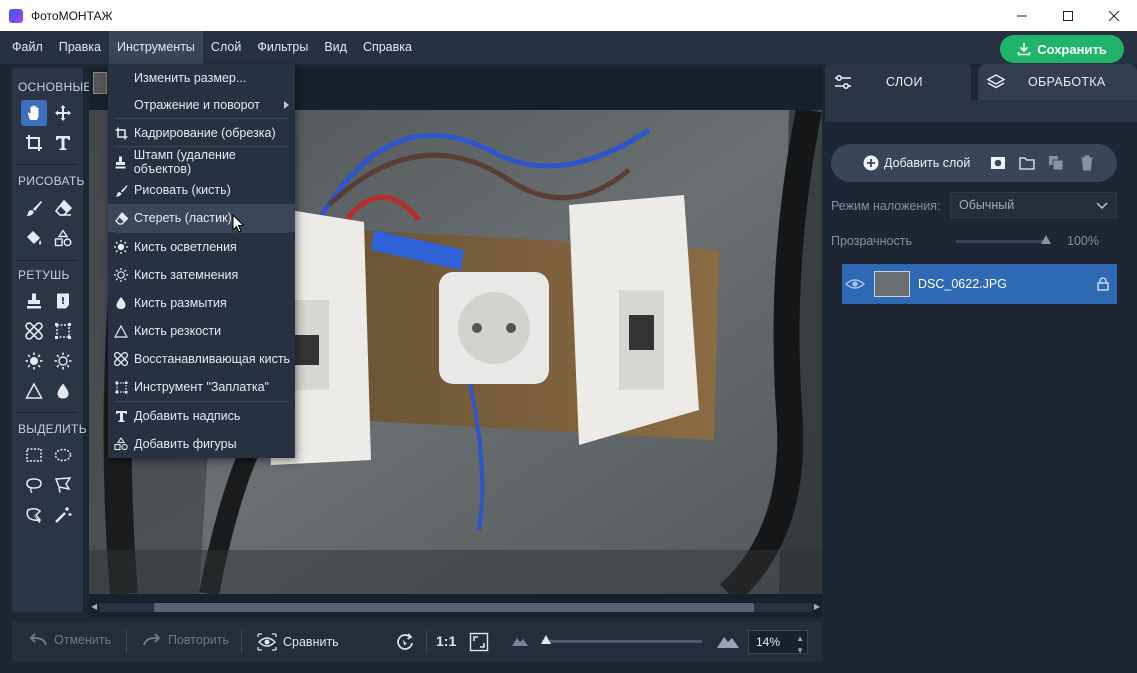  What do you see at coordinates (479, 643) in the screenshot?
I see `fit-screen-button` at bounding box center [479, 643].